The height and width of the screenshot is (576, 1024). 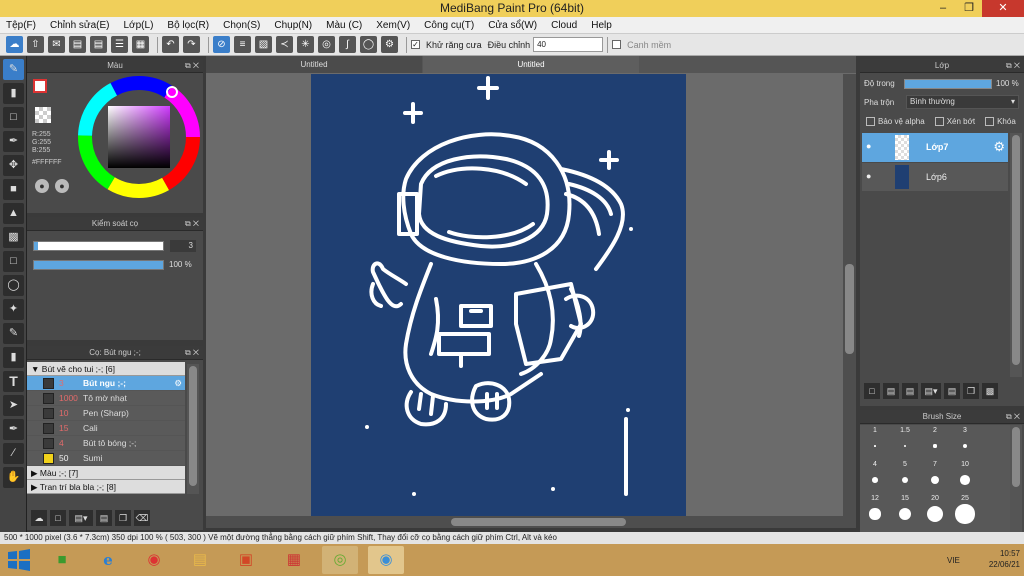 I want to click on fill-rect-tool-icon: ■, so click(x=13, y=189).